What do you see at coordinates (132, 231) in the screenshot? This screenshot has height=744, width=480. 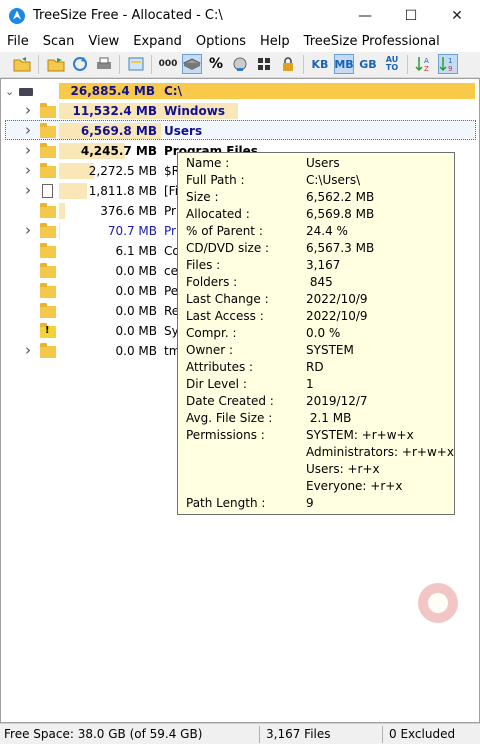 I see `row-size: 70.7 MB` at bounding box center [132, 231].